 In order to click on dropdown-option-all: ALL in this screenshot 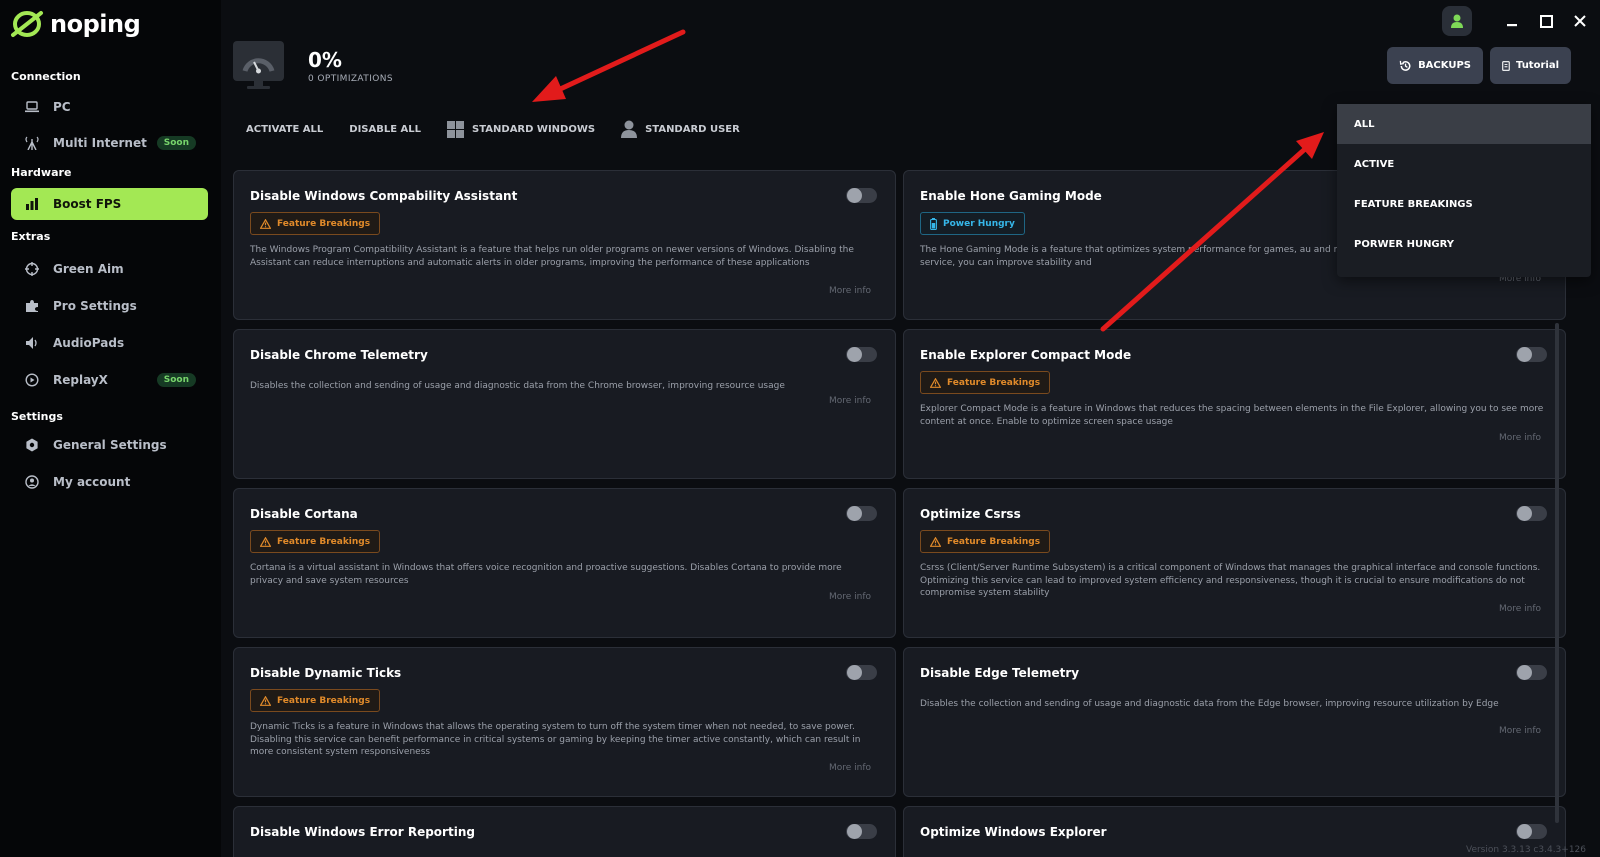, I will do `click(1464, 124)`.